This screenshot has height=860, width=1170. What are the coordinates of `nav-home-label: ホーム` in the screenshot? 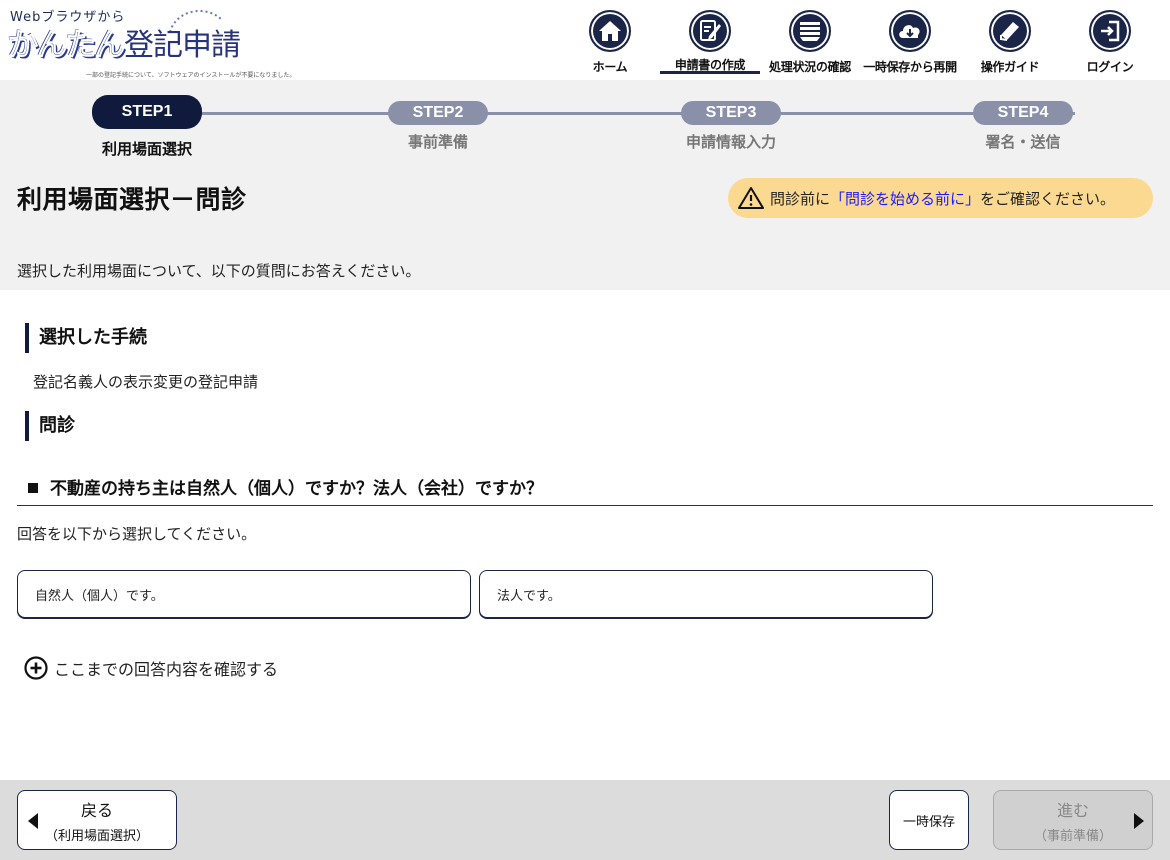 It's located at (610, 67).